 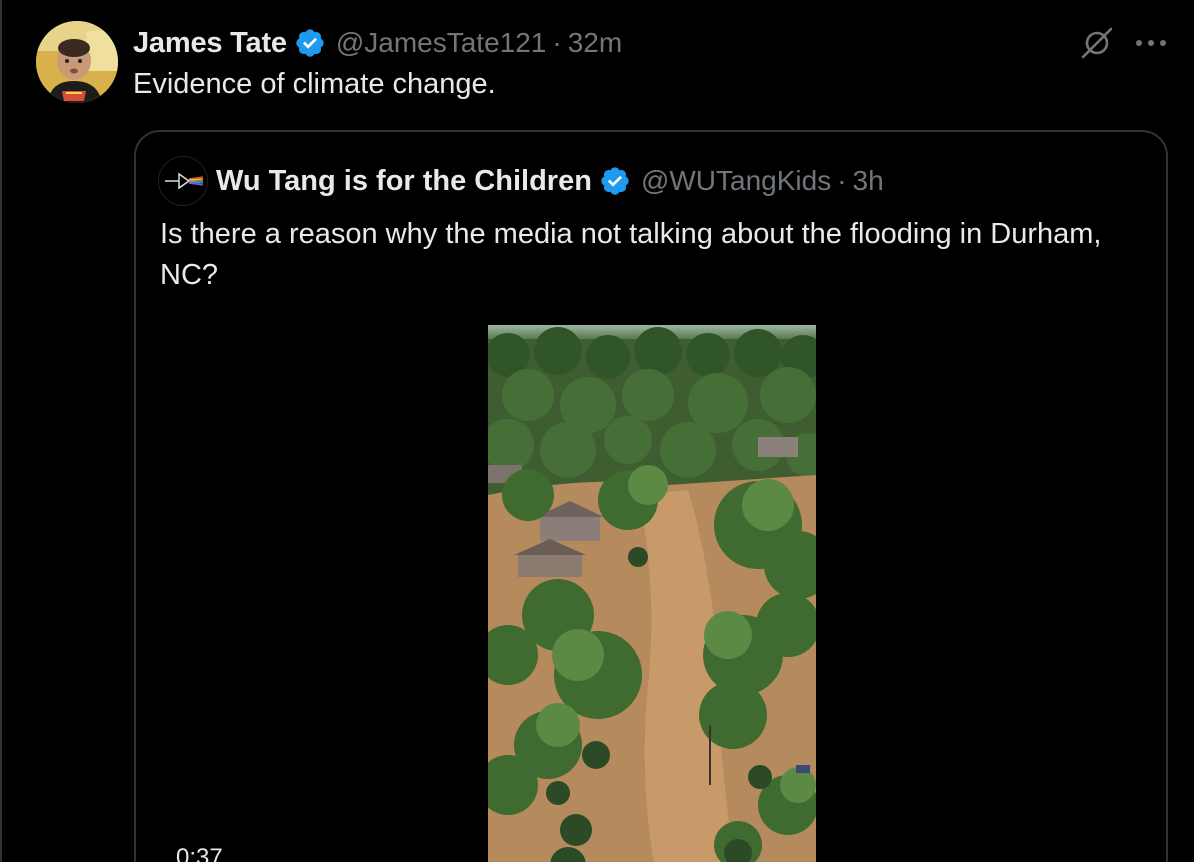 I want to click on tweet-timestamp: 32m, so click(x=595, y=43).